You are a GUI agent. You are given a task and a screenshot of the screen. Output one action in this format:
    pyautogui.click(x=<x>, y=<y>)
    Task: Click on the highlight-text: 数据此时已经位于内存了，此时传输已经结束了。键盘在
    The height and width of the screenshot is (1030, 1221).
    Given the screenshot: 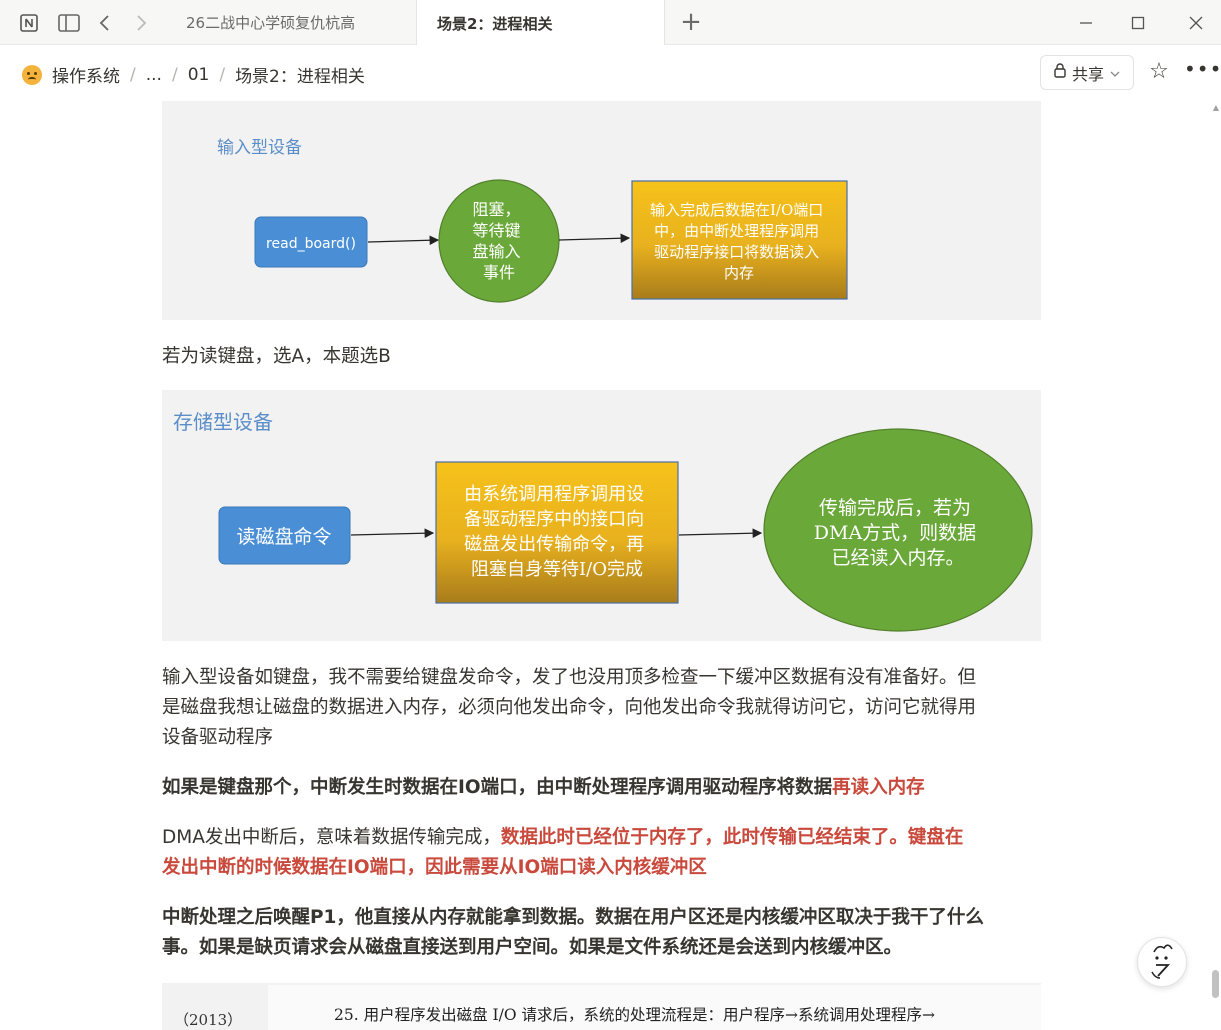 What is the action you would take?
    pyautogui.click(x=732, y=837)
    